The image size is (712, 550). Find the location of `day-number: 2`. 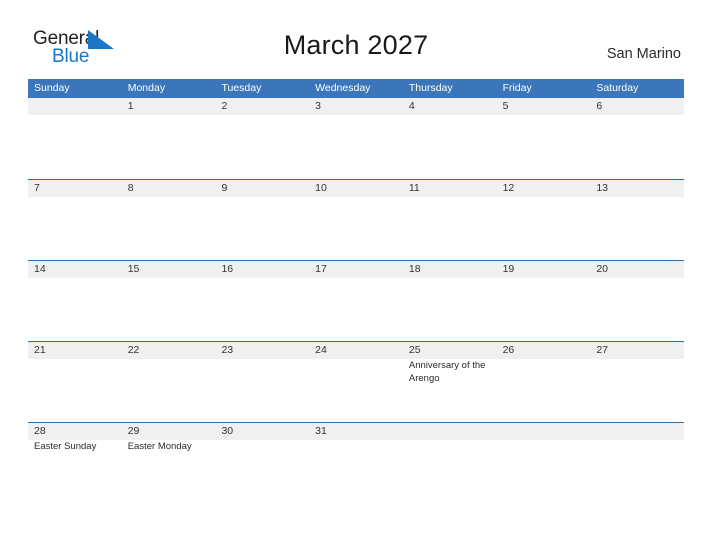

day-number: 2 is located at coordinates (224, 106).